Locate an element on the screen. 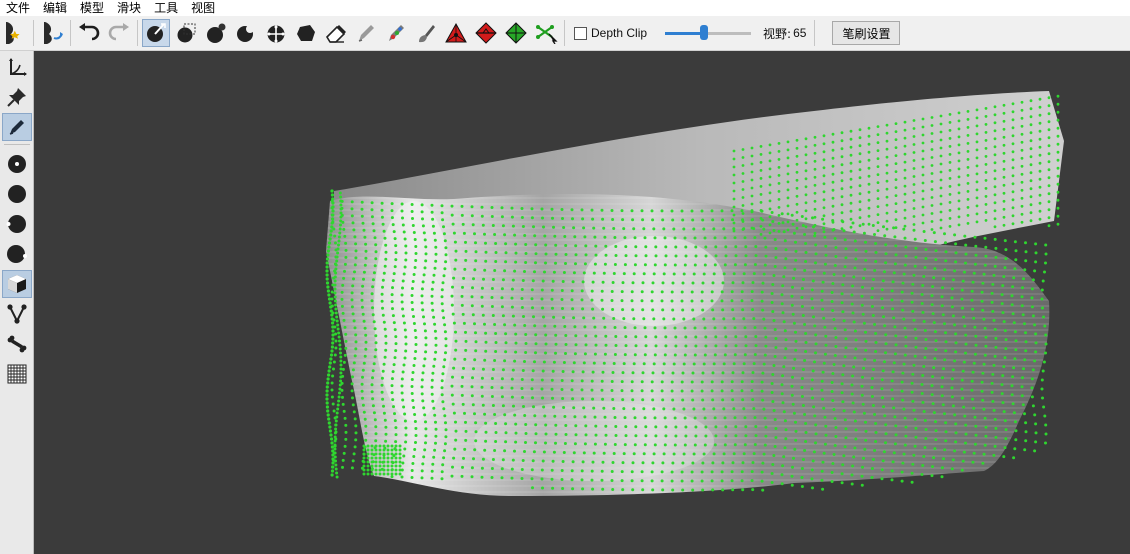 This screenshot has height=554, width=1130. pen-icon is located at coordinates (366, 33).